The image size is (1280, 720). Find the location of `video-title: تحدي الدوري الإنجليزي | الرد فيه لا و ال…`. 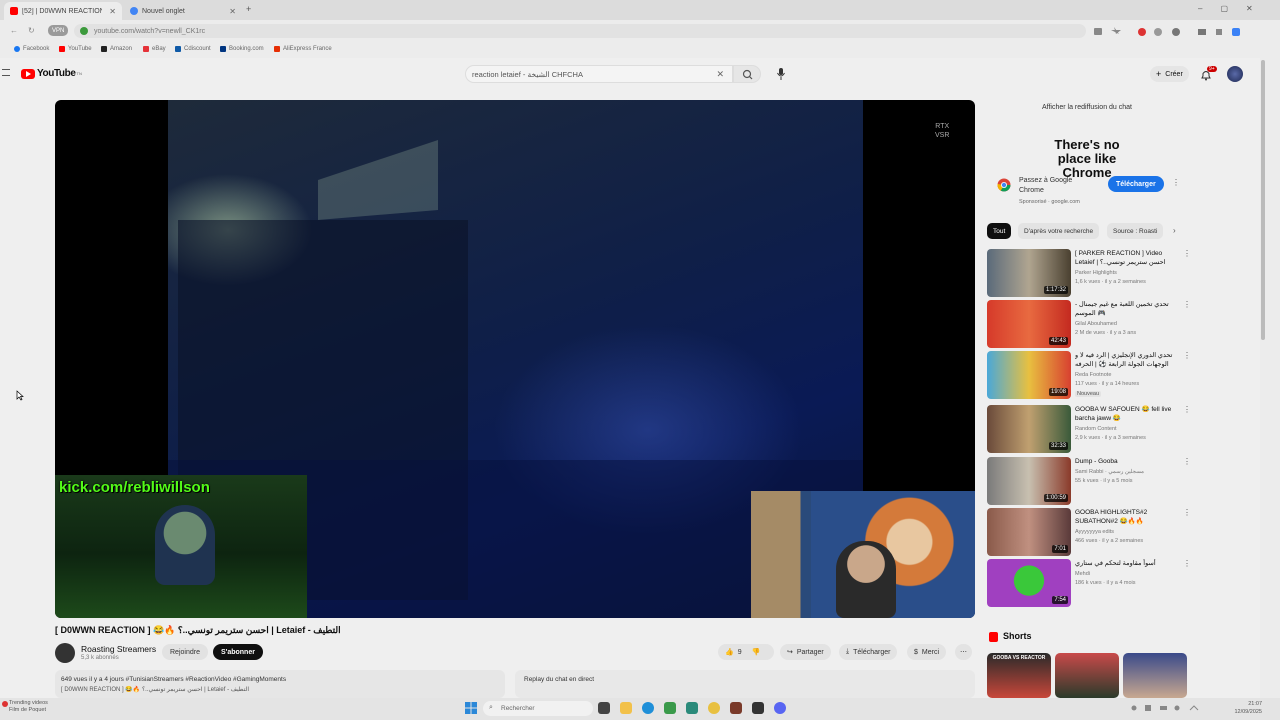

video-title: تحدي الدوري الإنجليزي | الرد فيه لا و ال… is located at coordinates (1129, 360).